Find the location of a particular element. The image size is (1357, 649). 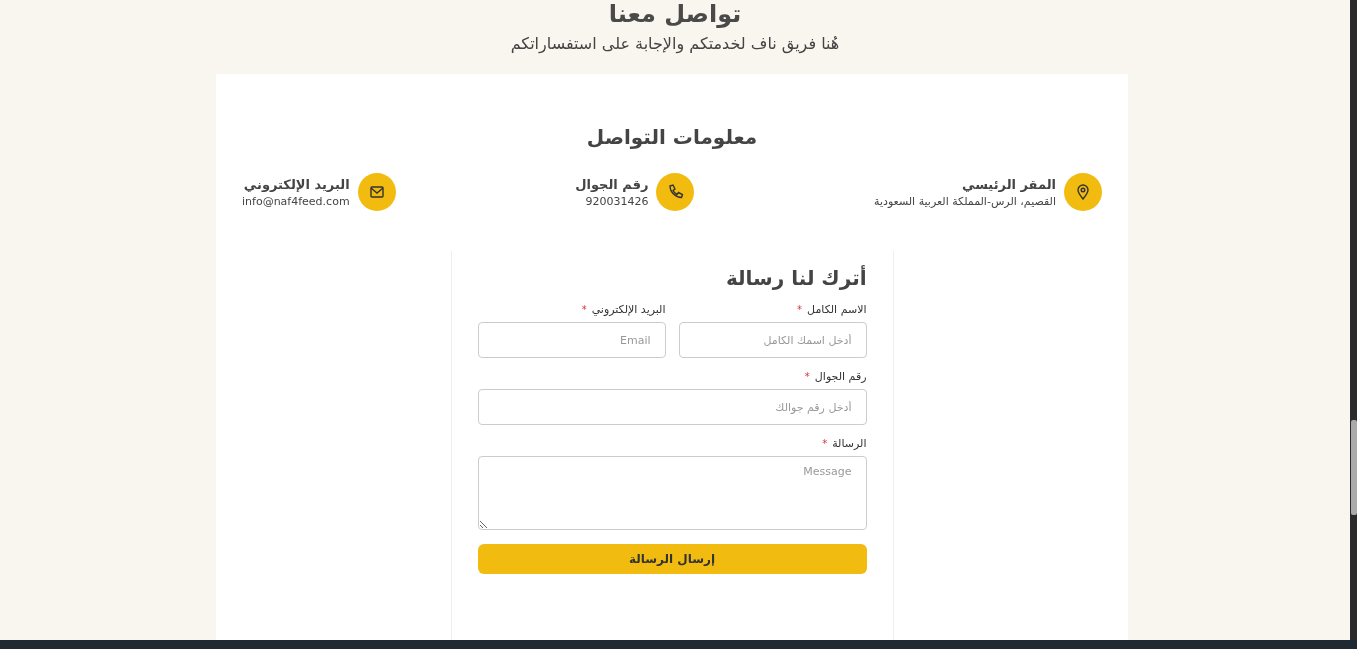

message-field: Message is located at coordinates (672, 493).